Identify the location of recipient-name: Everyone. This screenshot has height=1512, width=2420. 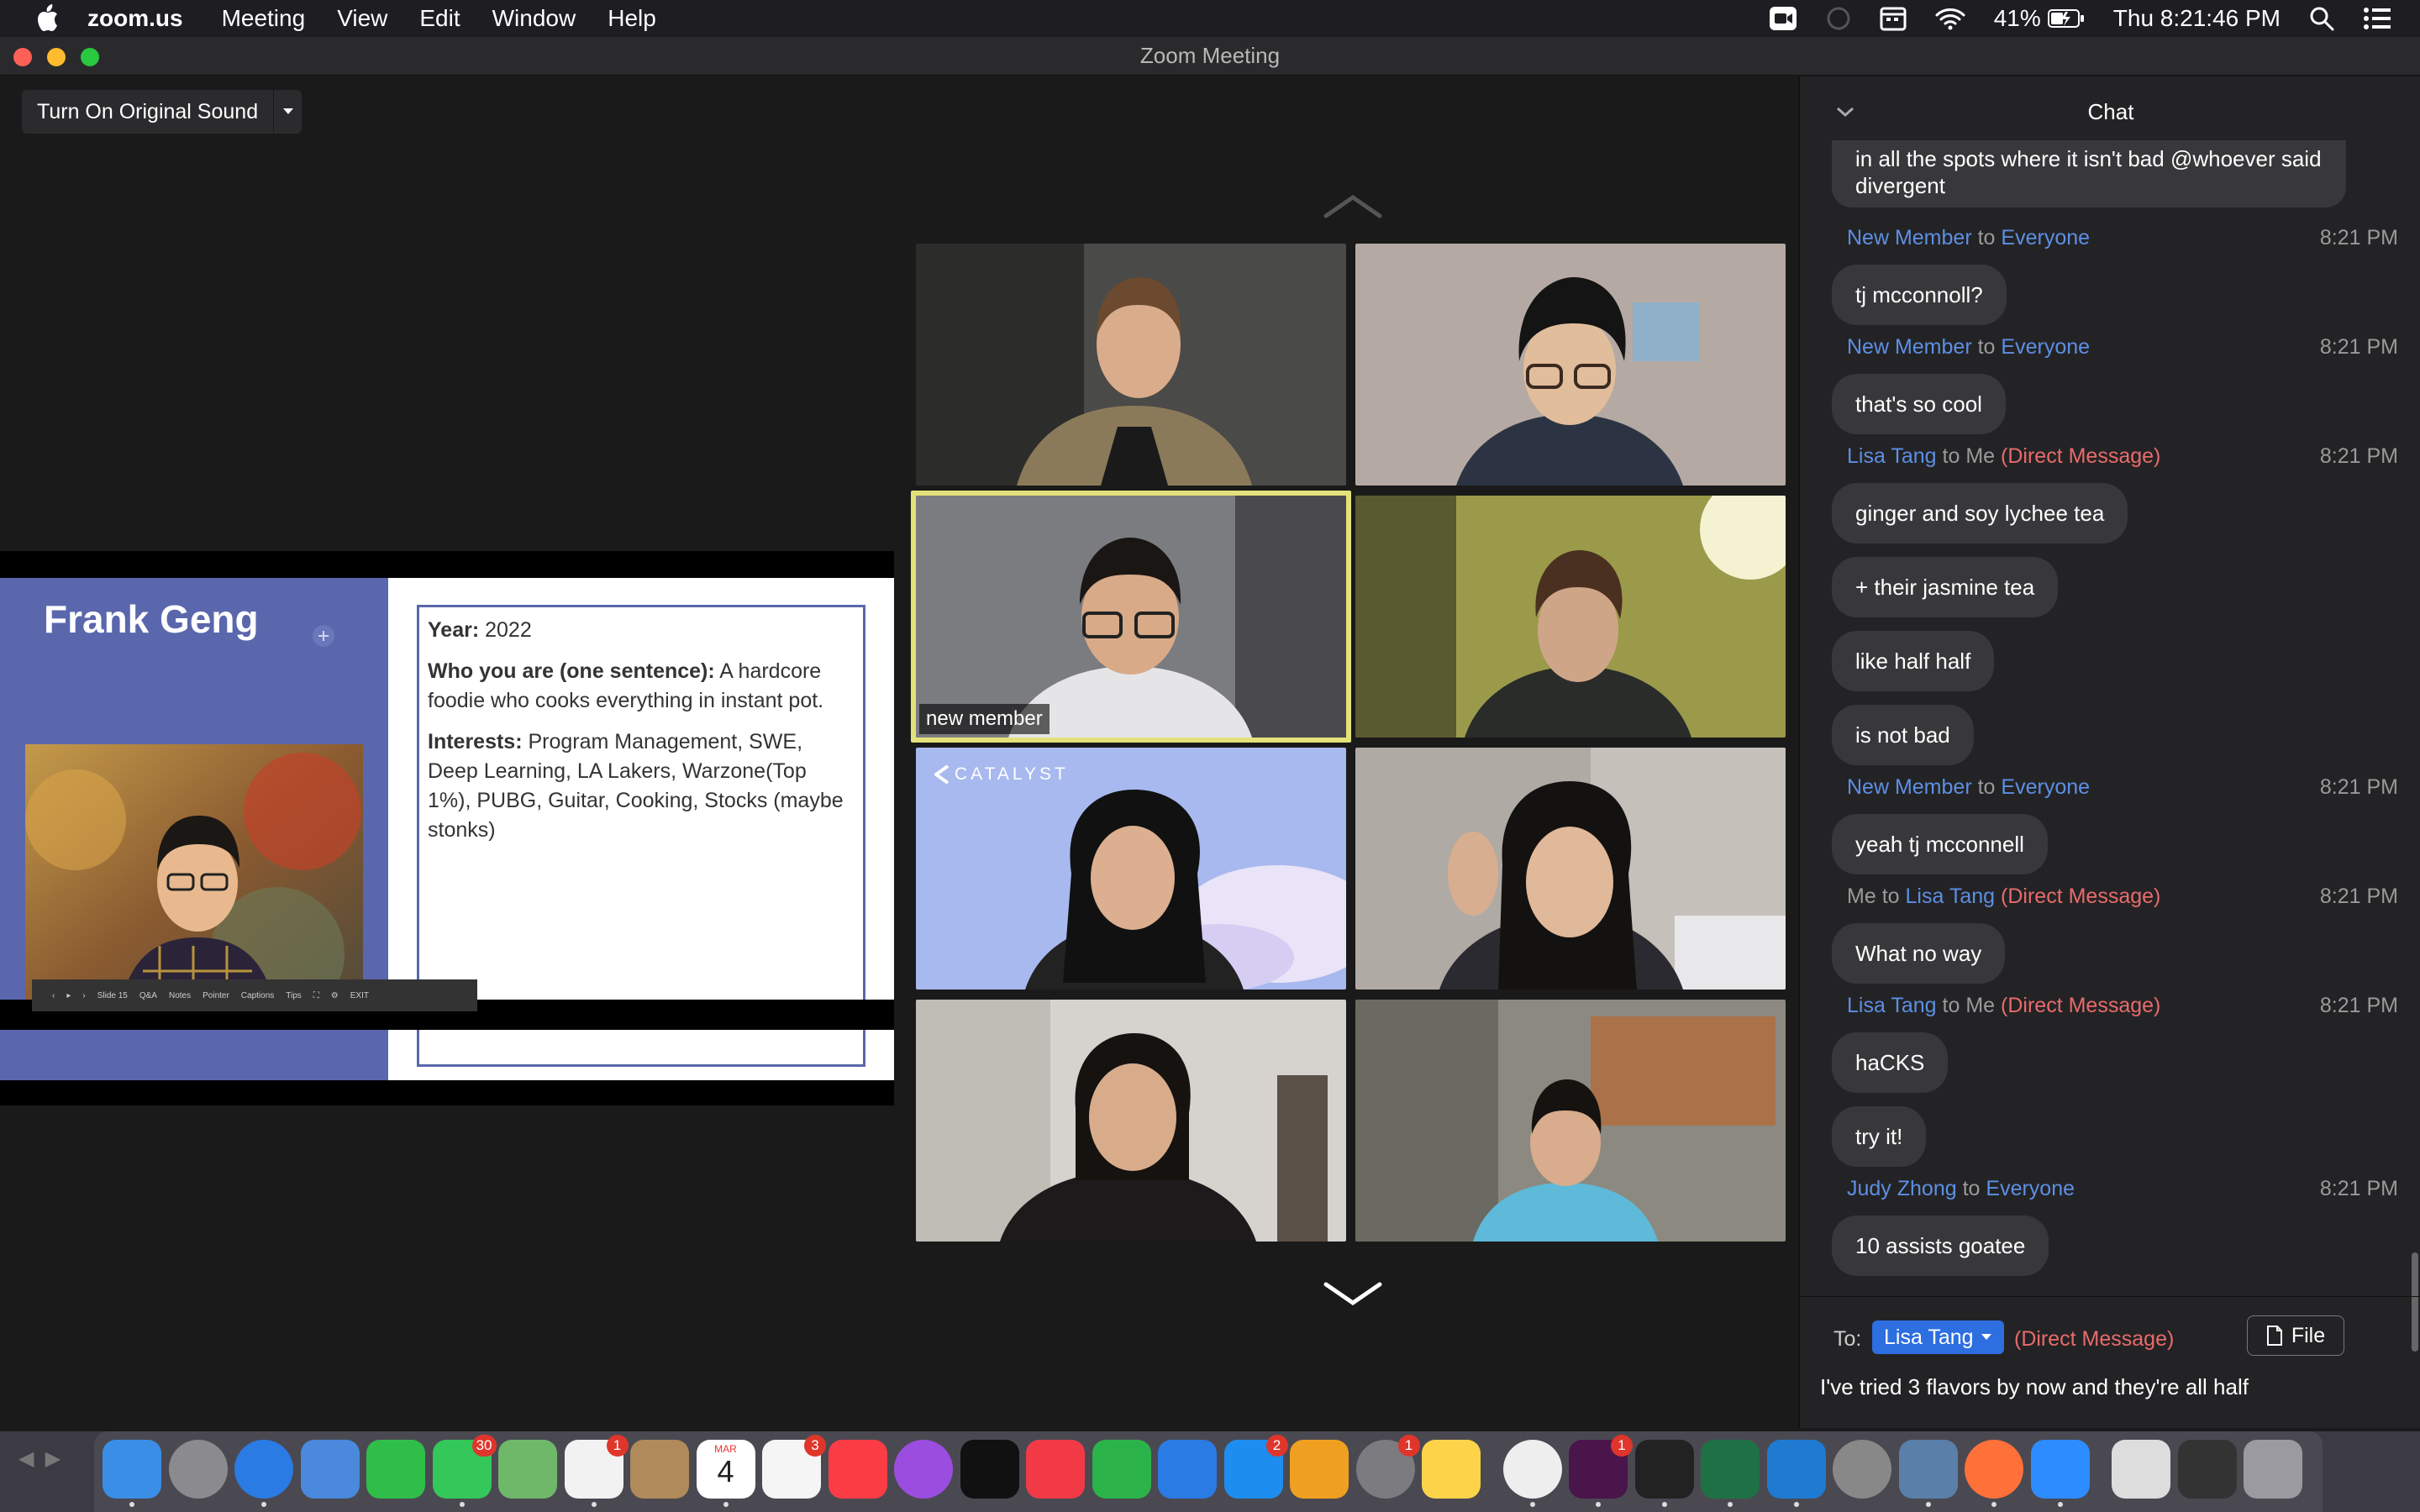
(2031, 1188).